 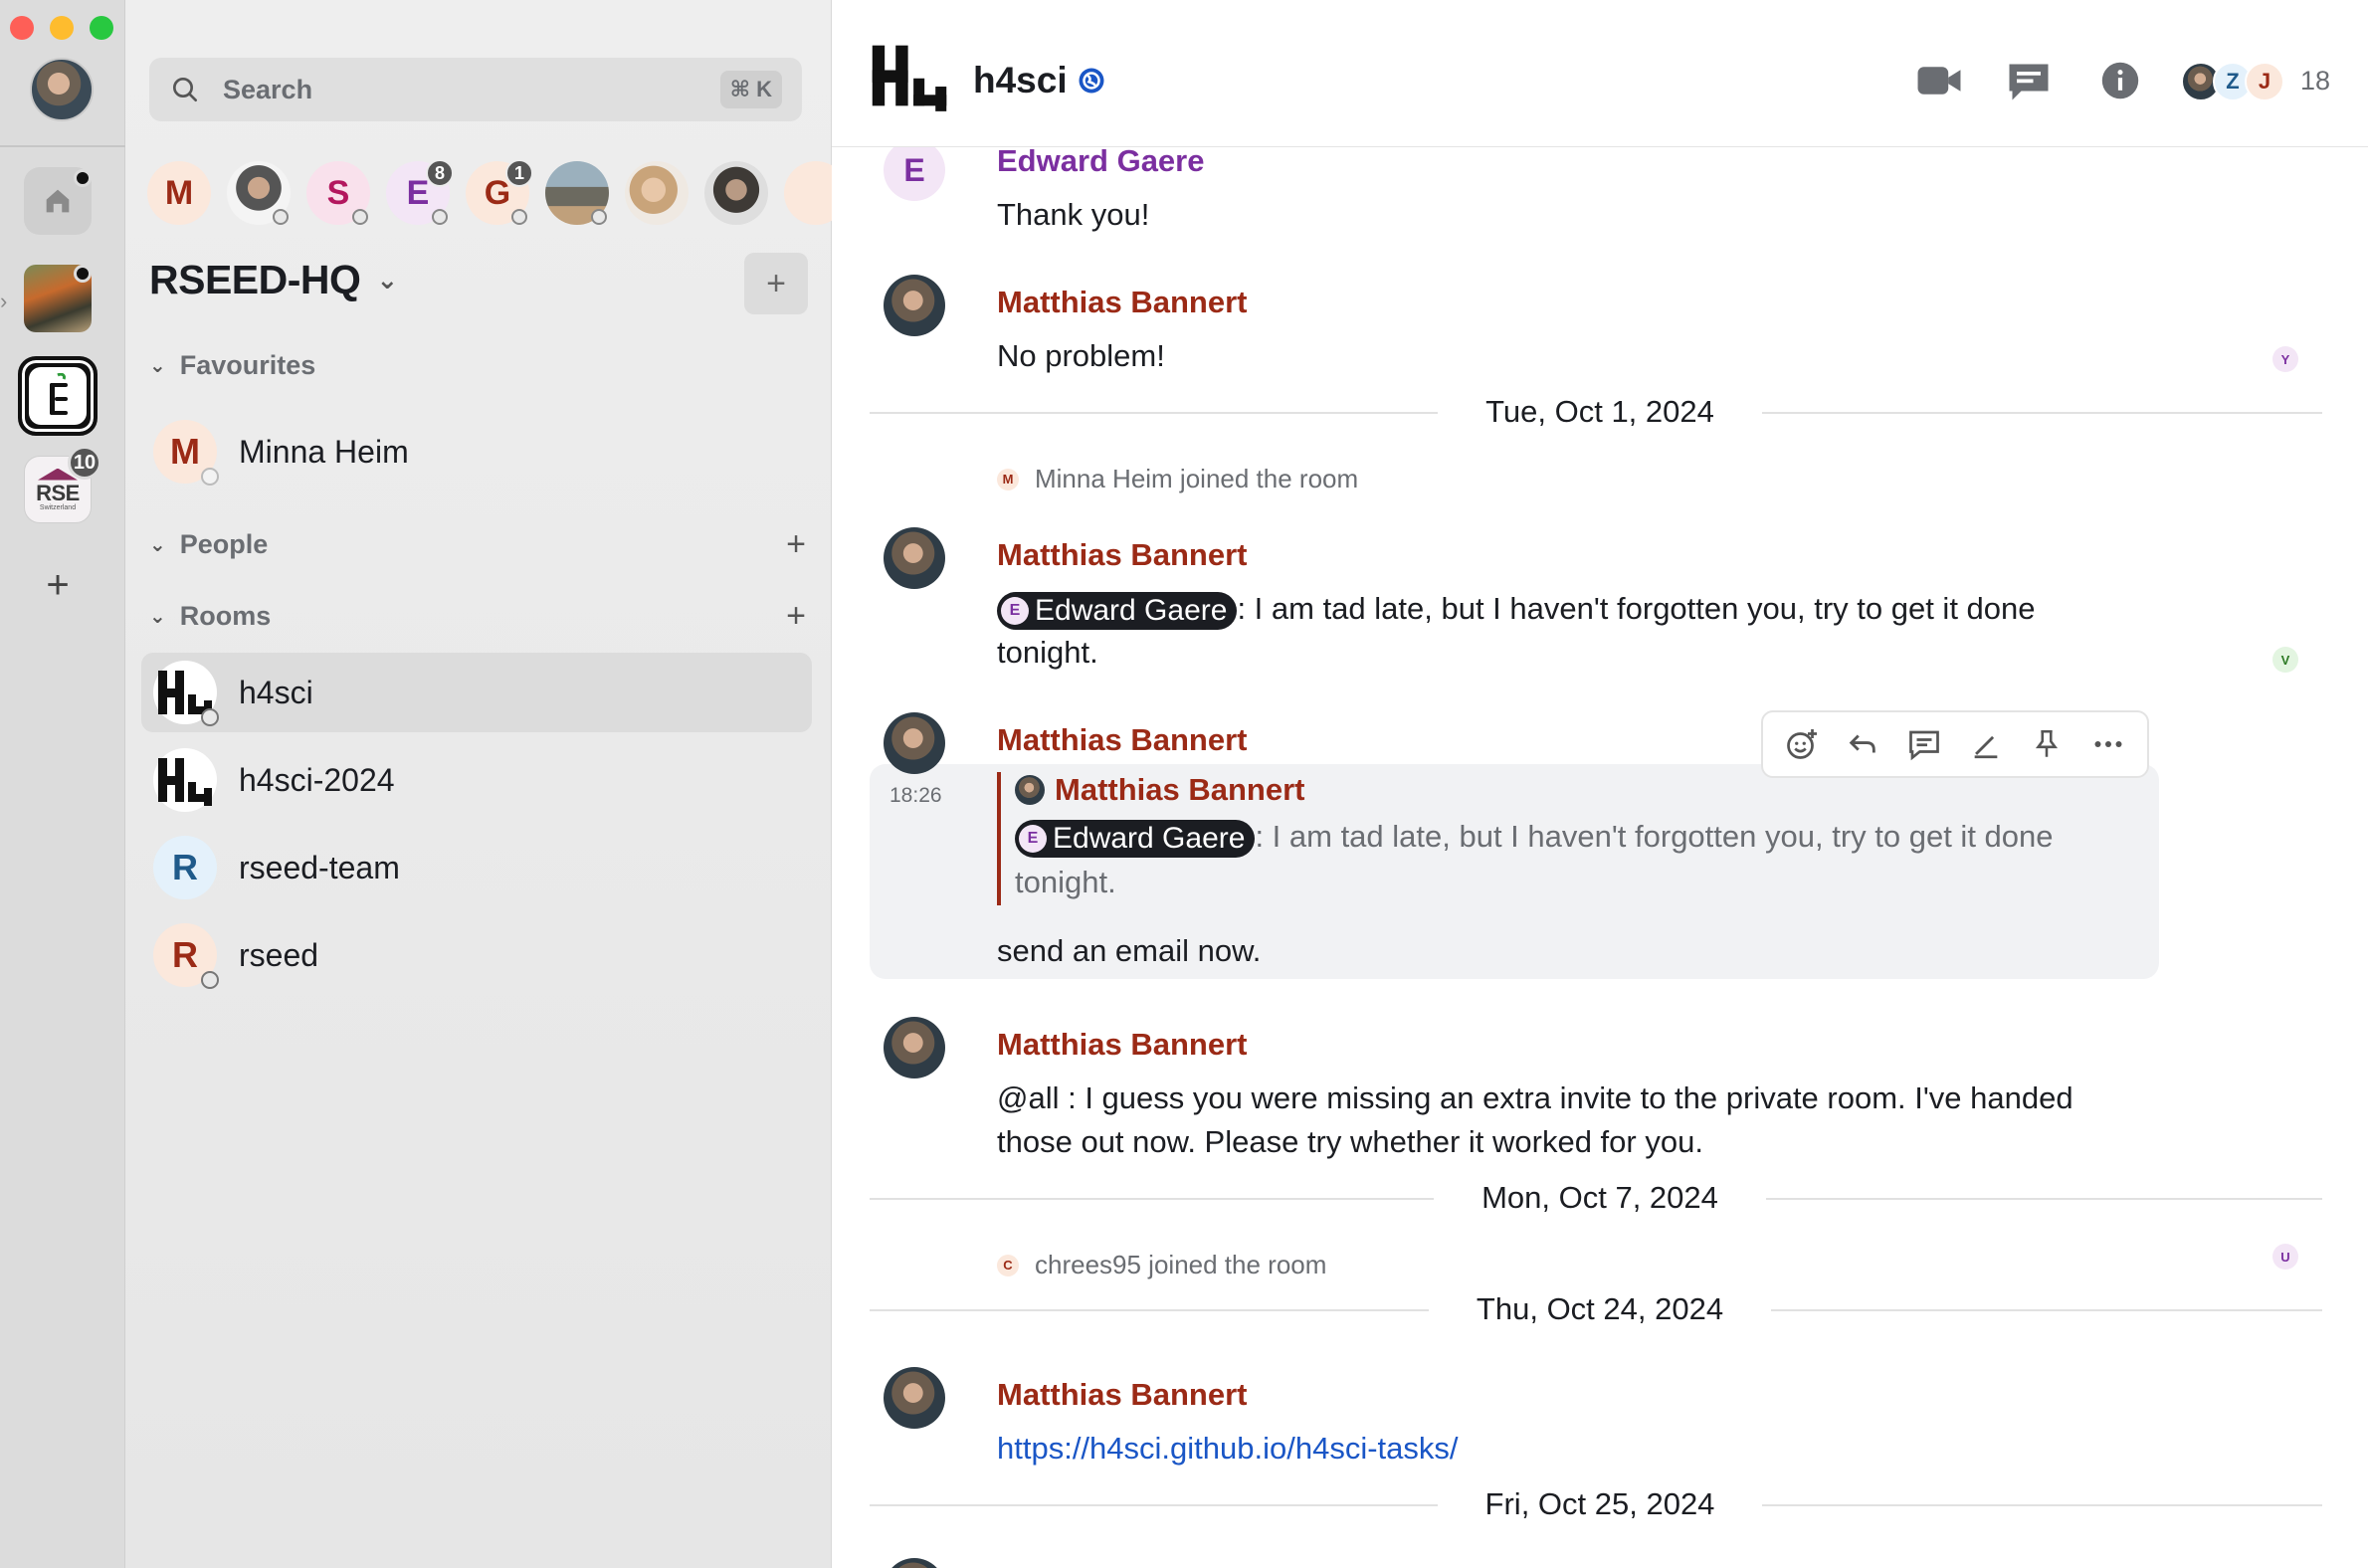 What do you see at coordinates (1020, 80) in the screenshot?
I see `room-name: h4sci` at bounding box center [1020, 80].